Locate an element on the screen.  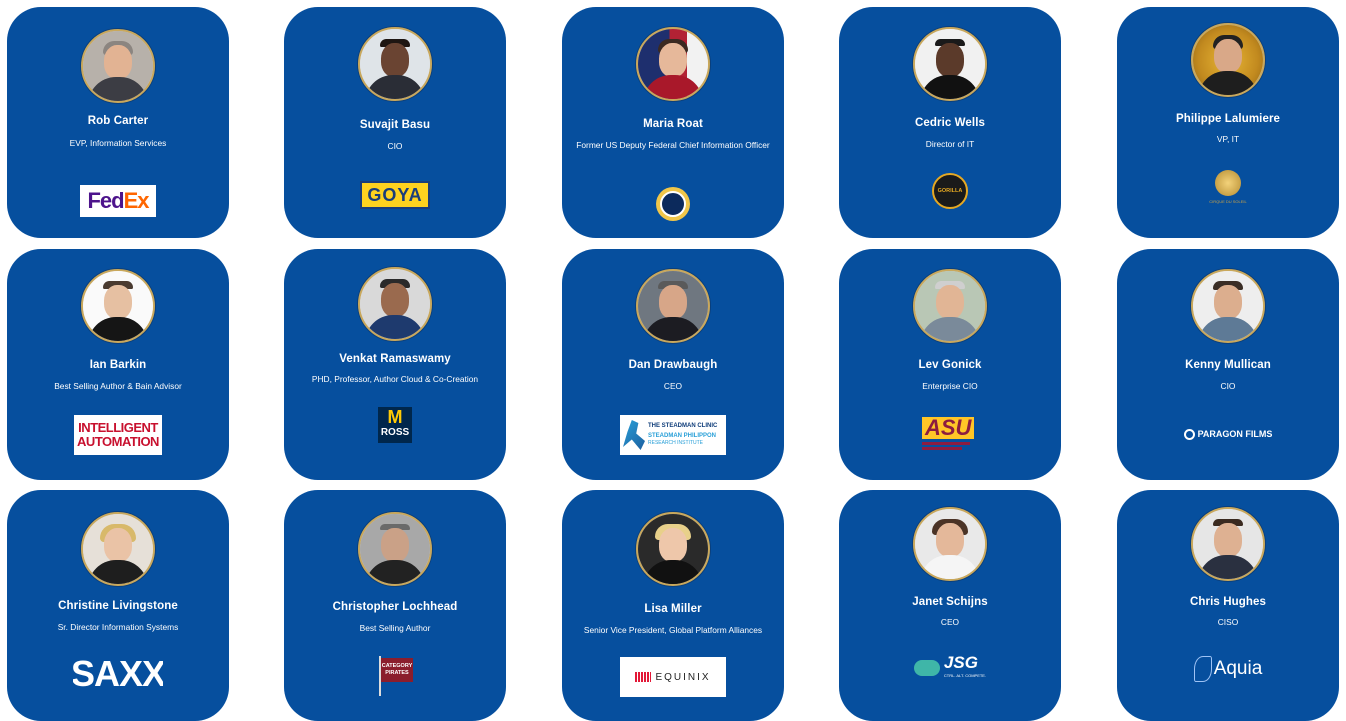
logo-text: EQUINIX is located at coordinates (683, 677).